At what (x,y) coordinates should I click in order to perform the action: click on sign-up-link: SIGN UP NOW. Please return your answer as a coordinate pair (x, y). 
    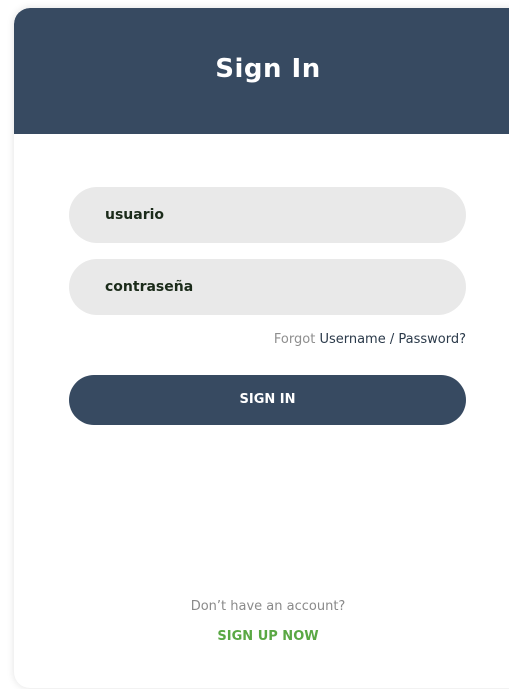
    Looking at the image, I should click on (261, 636).